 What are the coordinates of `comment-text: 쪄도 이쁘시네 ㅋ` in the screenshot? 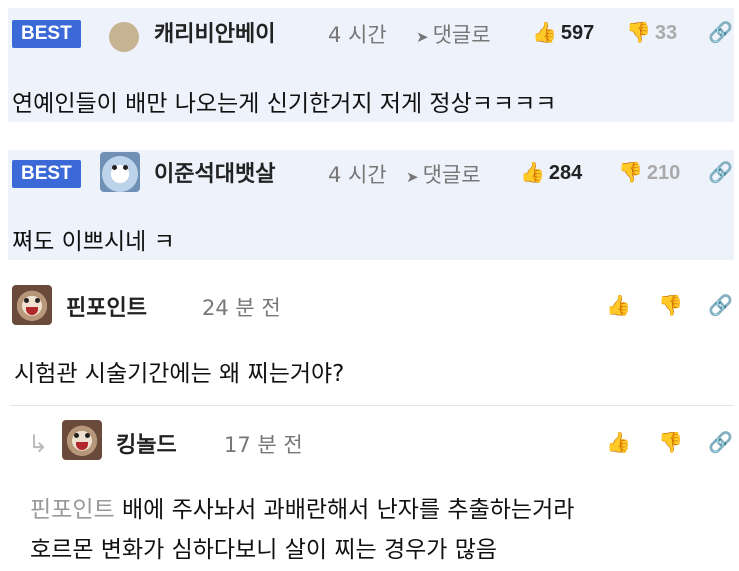 It's located at (93, 242).